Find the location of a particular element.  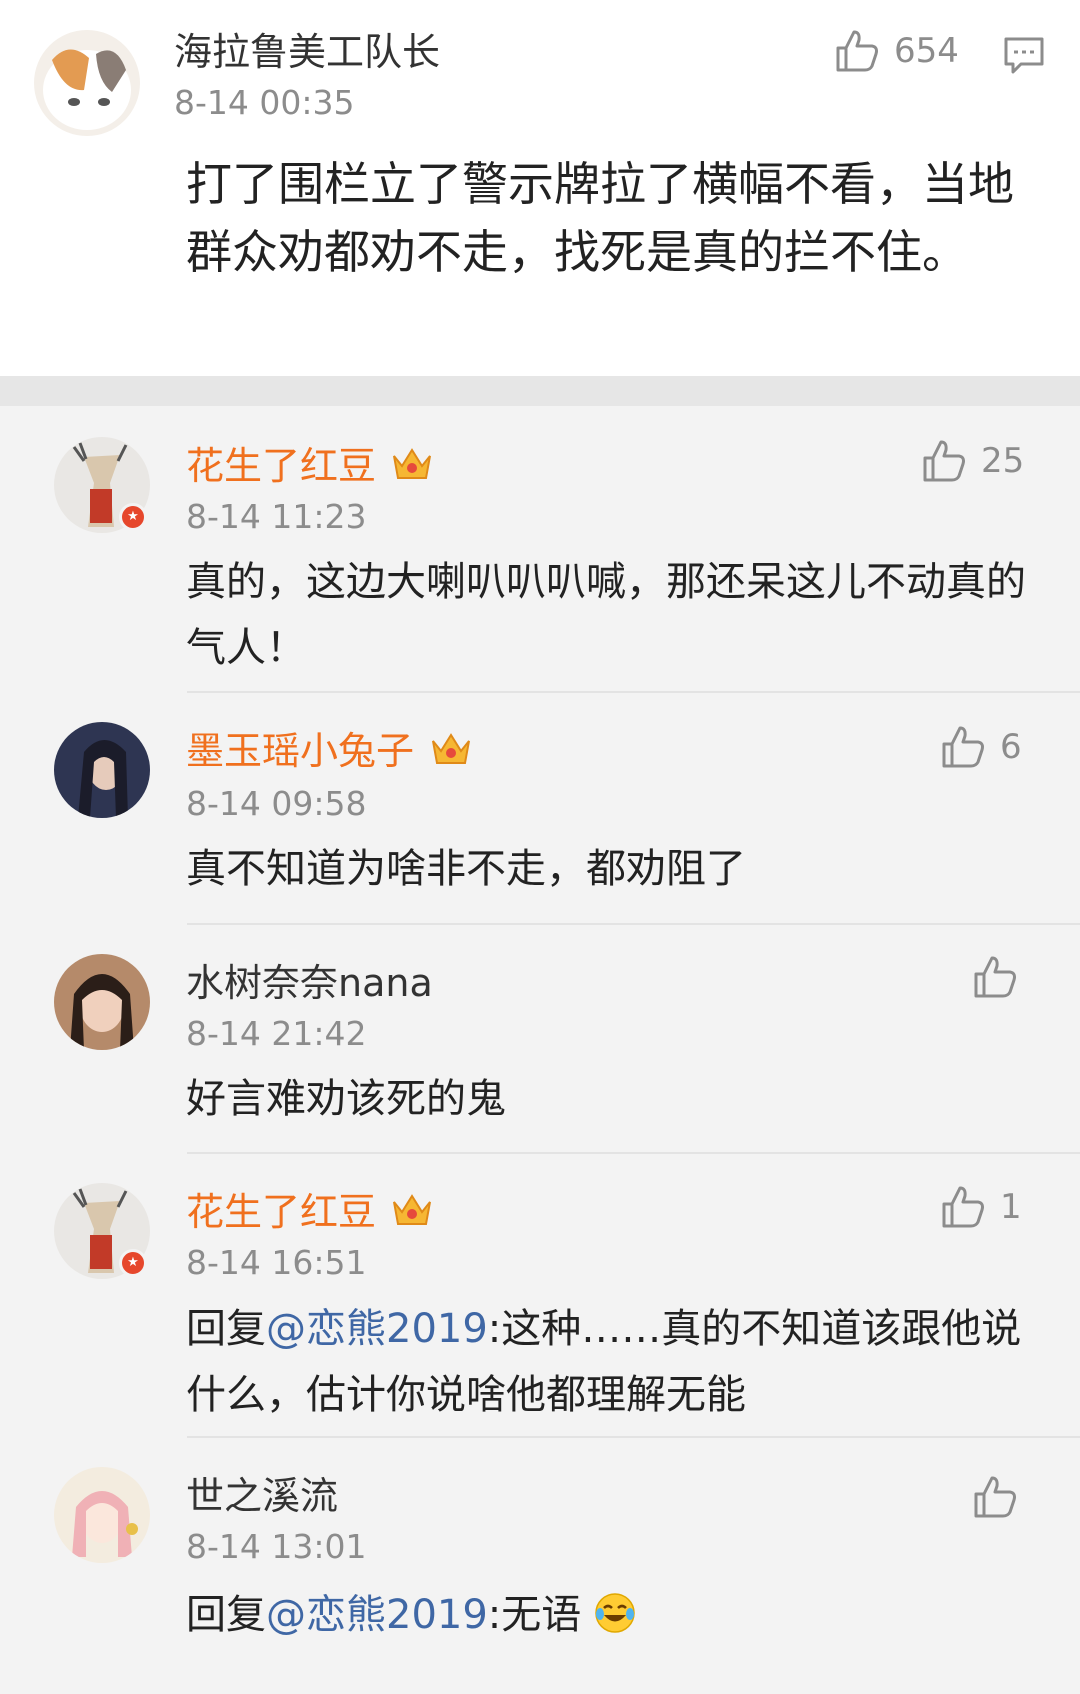

comment-bubble-icon is located at coordinates (1024, 55).